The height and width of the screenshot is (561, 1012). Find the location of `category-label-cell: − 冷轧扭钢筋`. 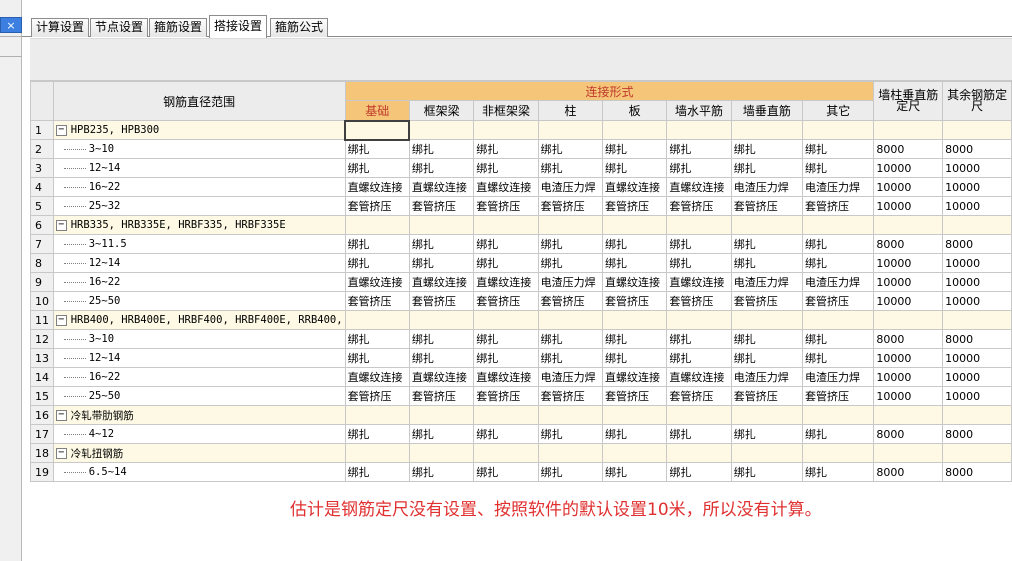

category-label-cell: − 冷轧扭钢筋 is located at coordinates (199, 453).